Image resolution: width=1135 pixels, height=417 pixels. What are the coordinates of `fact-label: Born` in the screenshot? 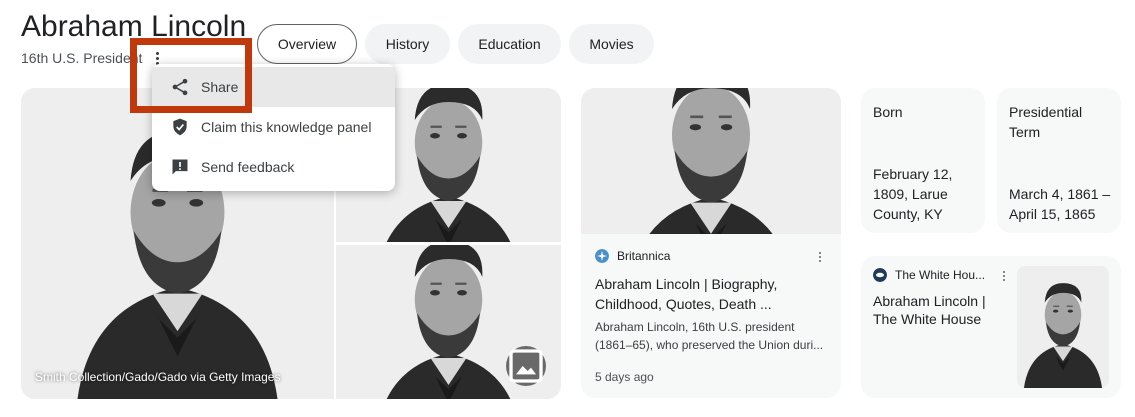 It's located at (888, 112).